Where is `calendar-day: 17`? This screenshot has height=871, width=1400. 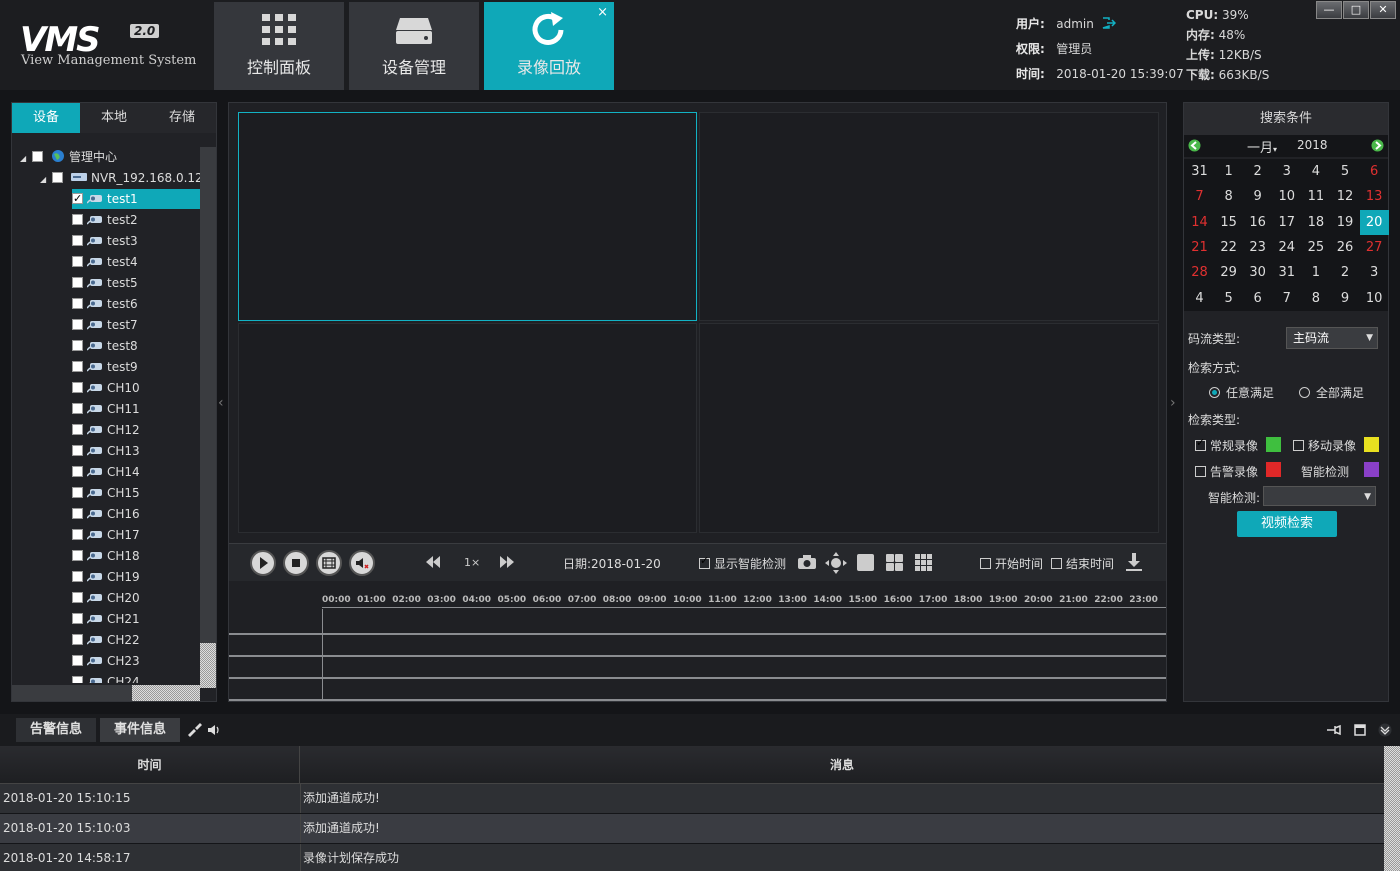
calendar-day: 17 is located at coordinates (1286, 222).